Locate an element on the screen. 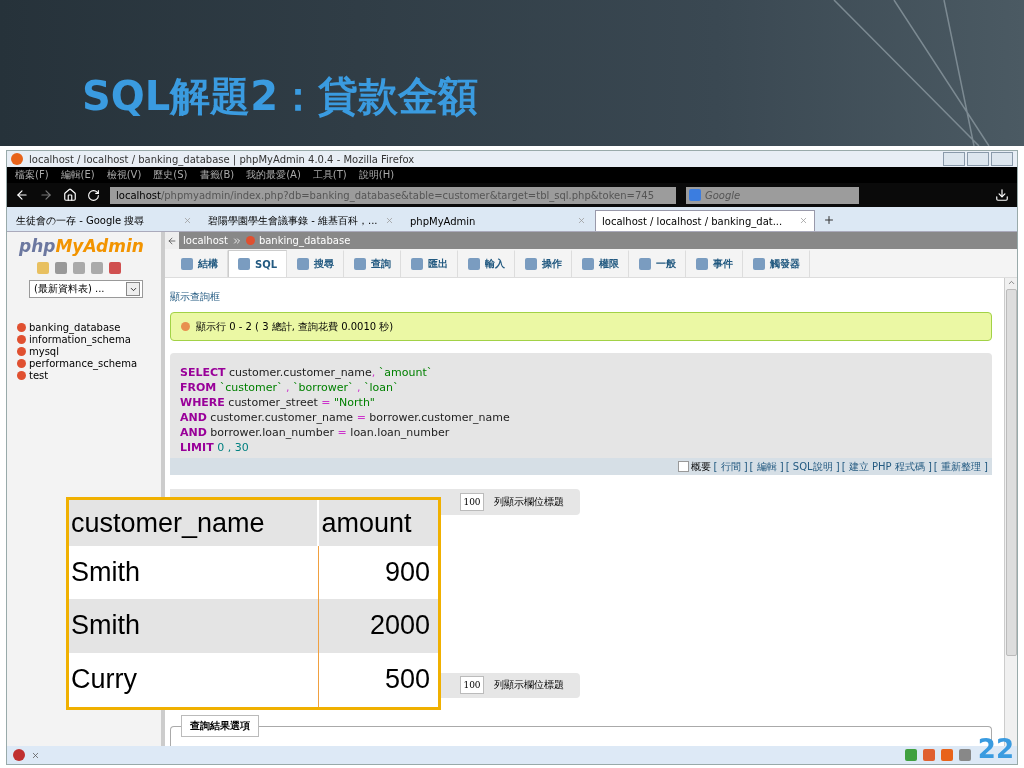  menu-item: 編輯(E) is located at coordinates (77, 175).